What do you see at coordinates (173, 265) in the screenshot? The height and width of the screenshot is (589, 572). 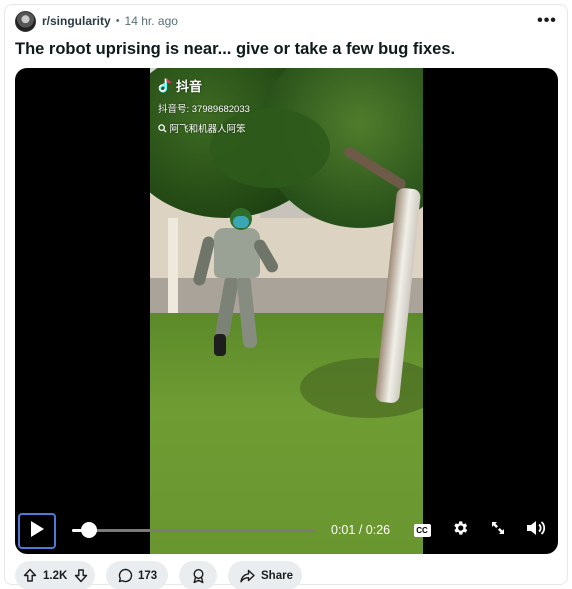 I see `scene-pillar` at bounding box center [173, 265].